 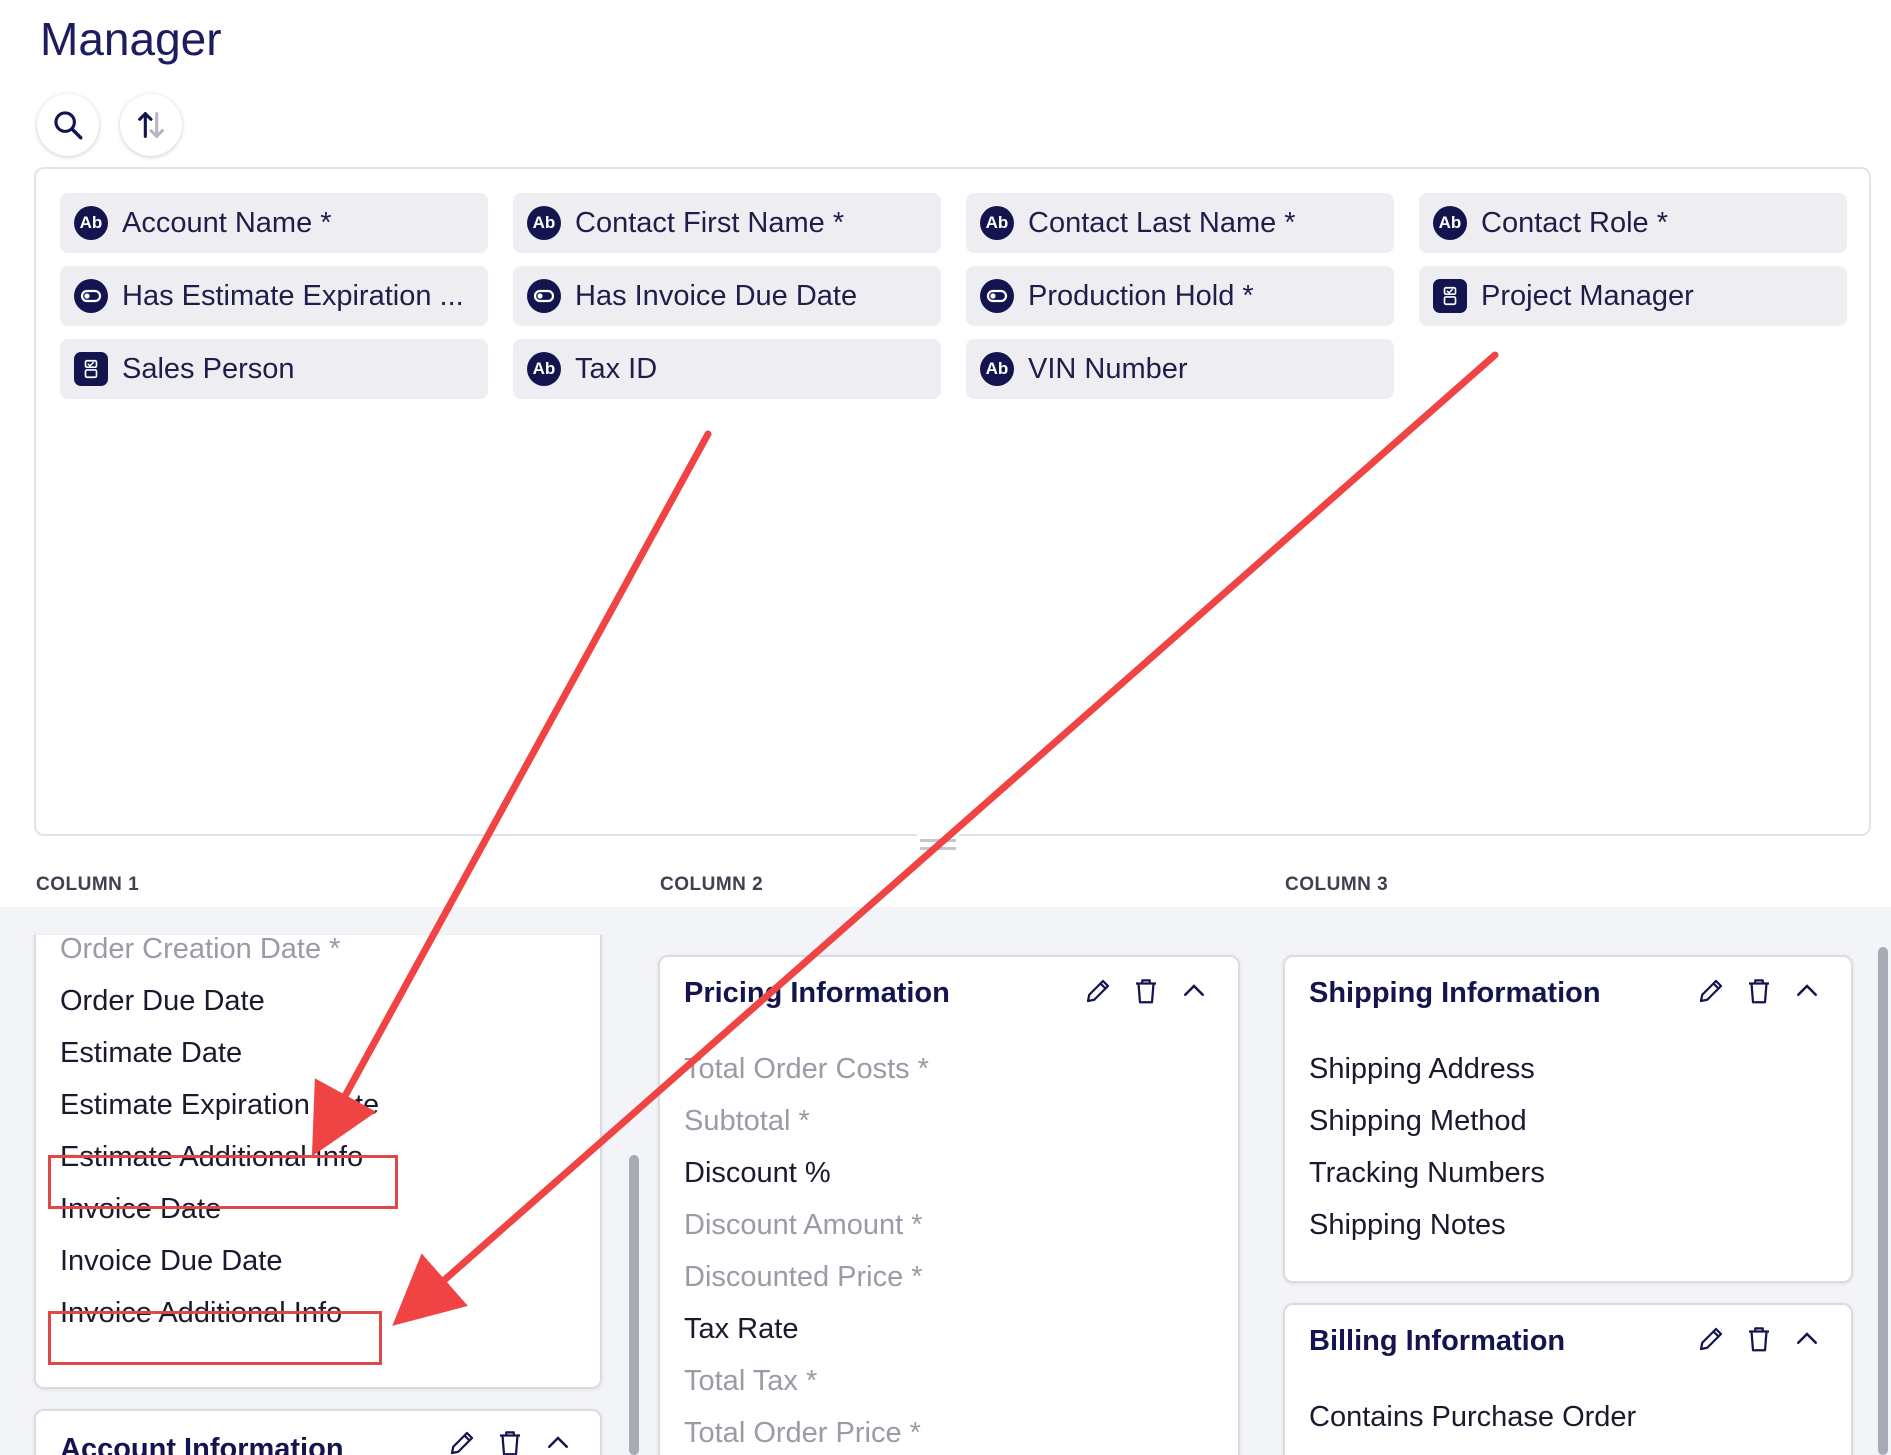 I want to click on field-chip-label: Project Manager, so click(x=1587, y=295).